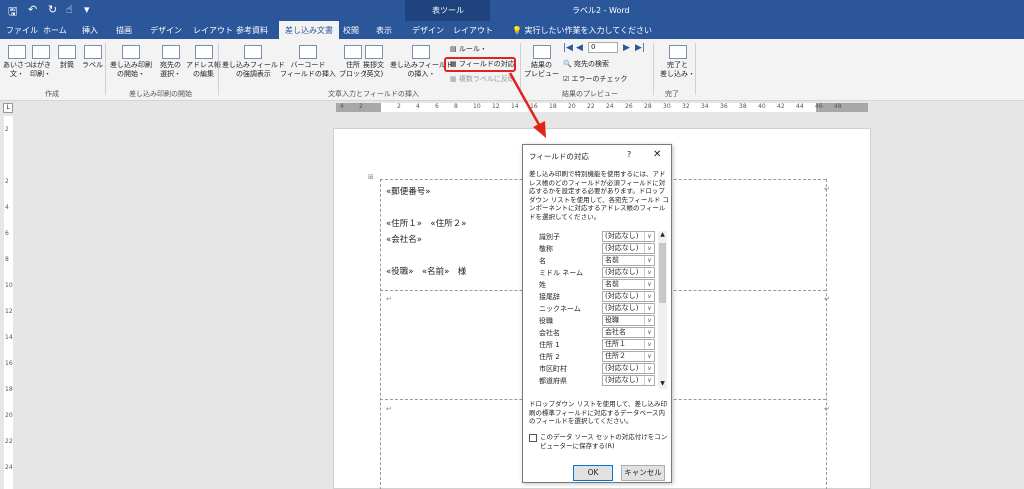 The height and width of the screenshot is (489, 1024). I want to click on field-select: 会社名 ∨, so click(628, 332).